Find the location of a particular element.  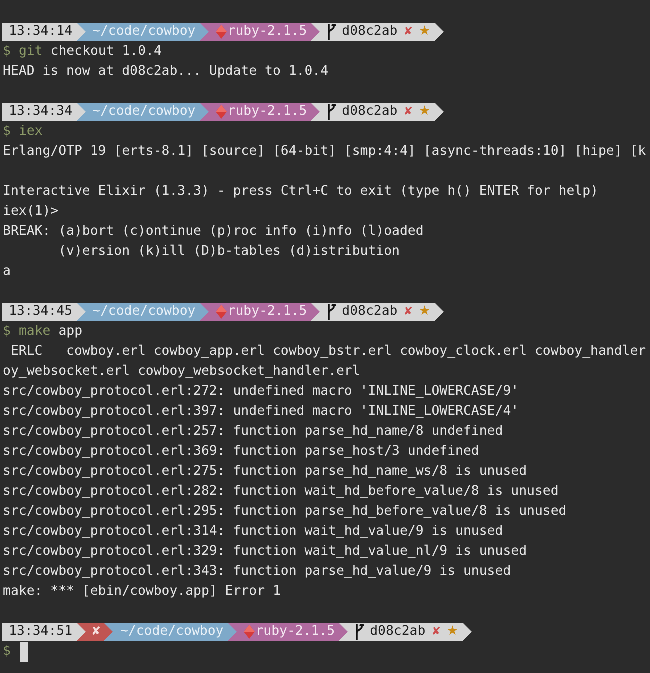

output-line: src/cowboy_protocol.erl:314: function wait_hd_value/9 is unused is located at coordinates (253, 532).